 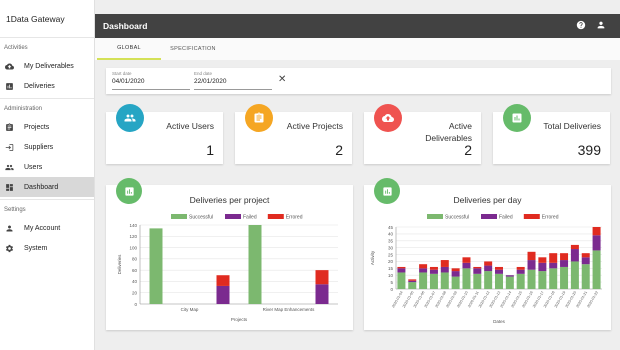 I want to click on sidebar-item-my-deliverables: My Deliverables, so click(x=47, y=66).